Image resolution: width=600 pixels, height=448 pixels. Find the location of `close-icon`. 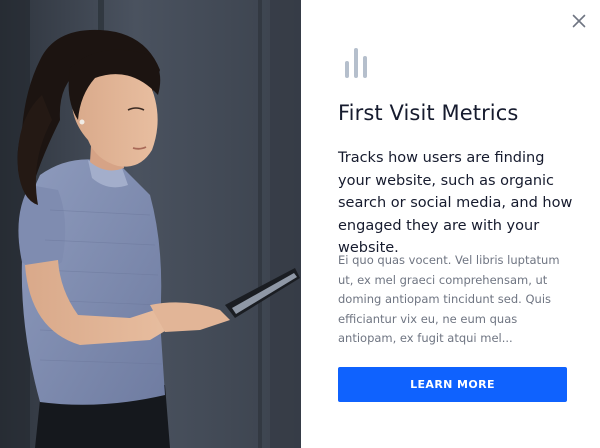

close-icon is located at coordinates (579, 21).